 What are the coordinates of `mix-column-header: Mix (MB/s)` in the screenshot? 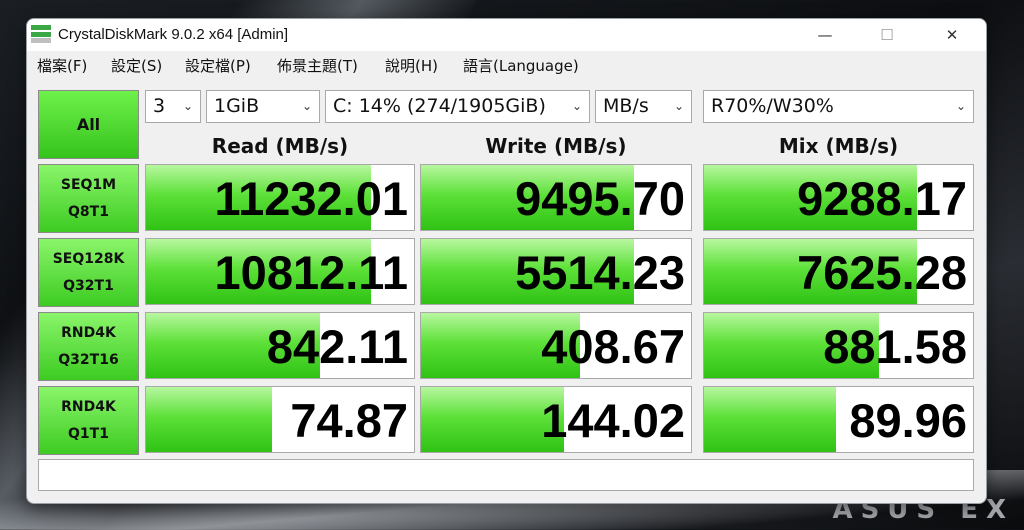 It's located at (838, 146).